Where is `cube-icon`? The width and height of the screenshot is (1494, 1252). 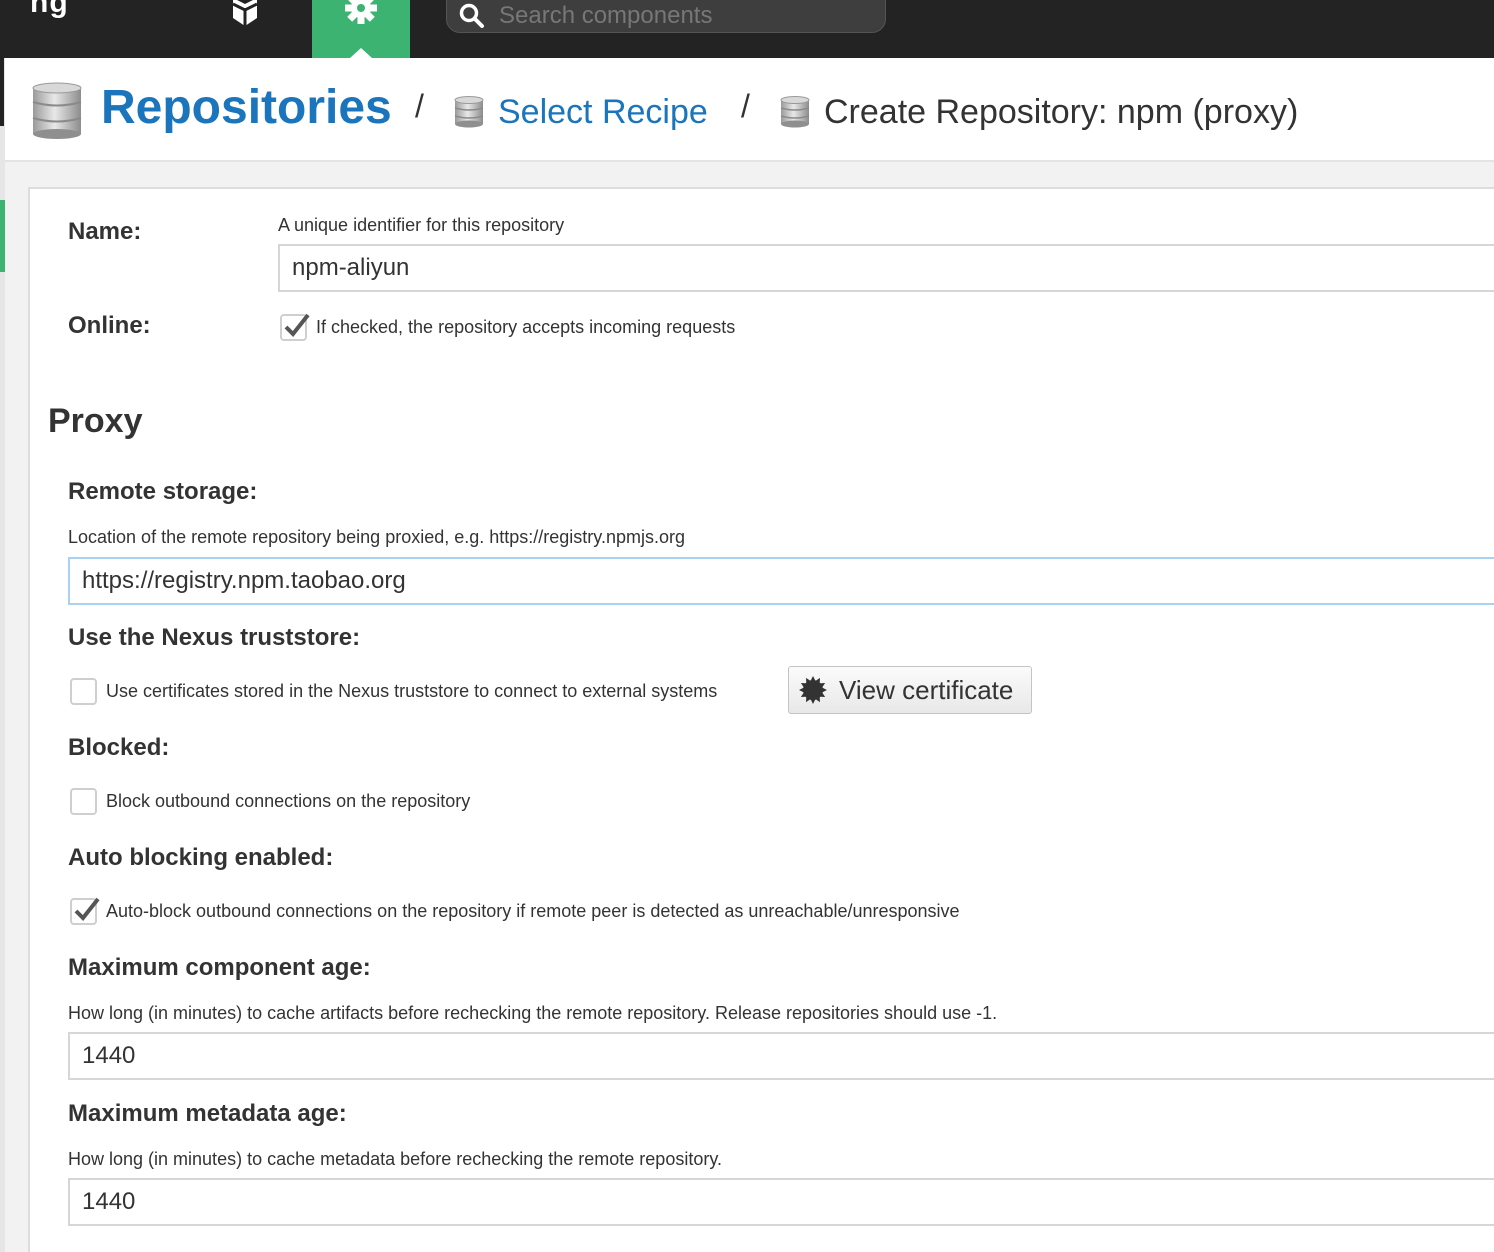 cube-icon is located at coordinates (245, 13).